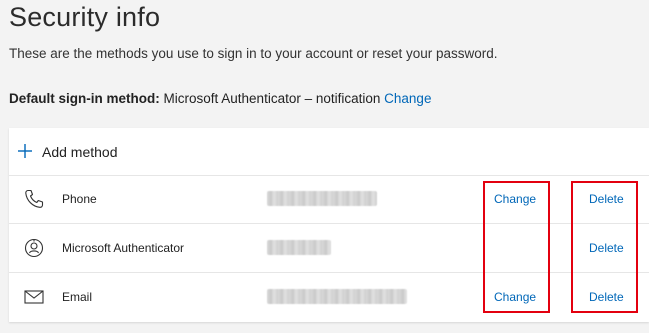 This screenshot has width=649, height=333. I want to click on add-method-label: Add method, so click(80, 152).